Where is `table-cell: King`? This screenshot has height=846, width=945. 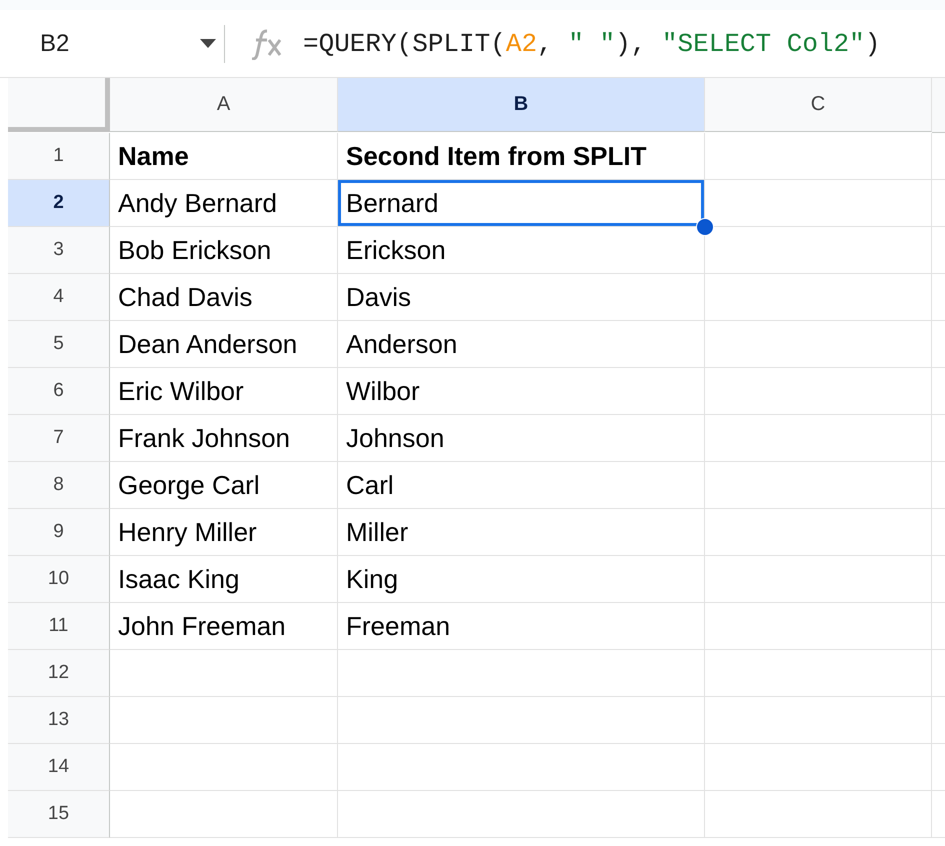
table-cell: King is located at coordinates (521, 579).